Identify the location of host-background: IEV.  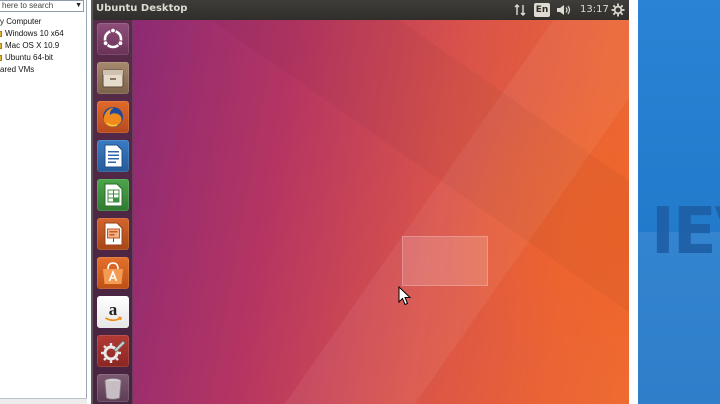
(674, 202).